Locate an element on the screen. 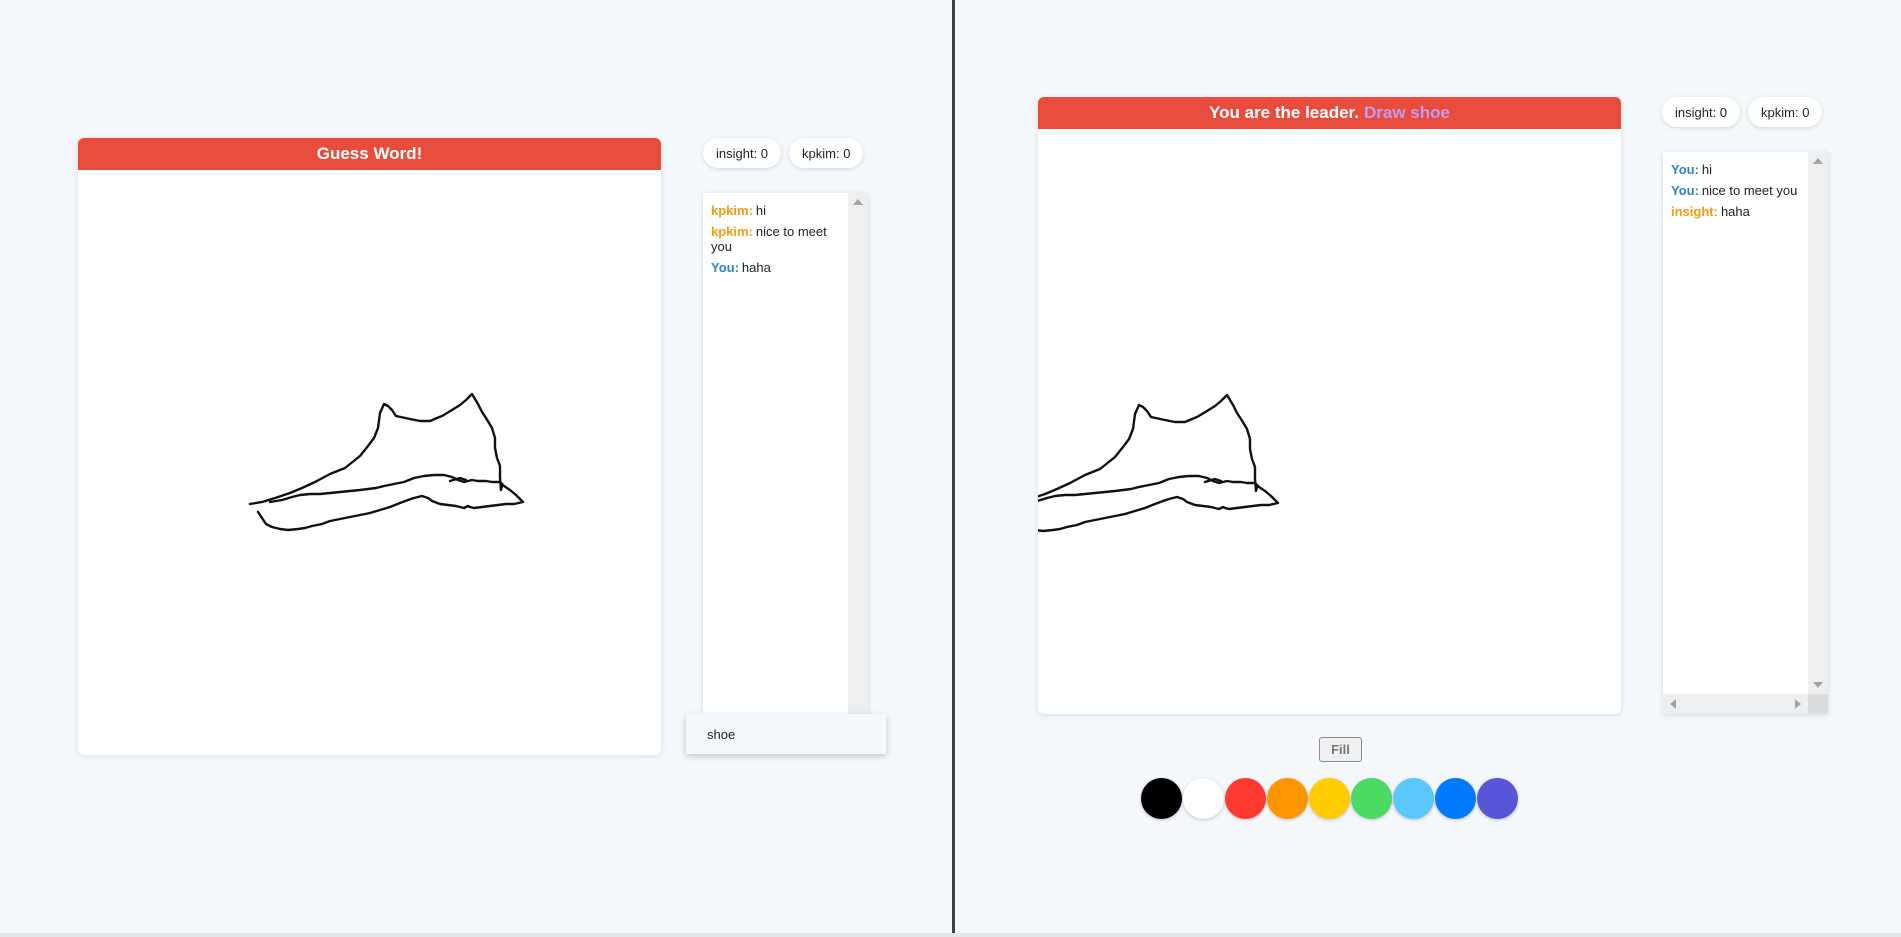 This screenshot has height=937, width=1901. color-swatch-black is located at coordinates (1161, 798).